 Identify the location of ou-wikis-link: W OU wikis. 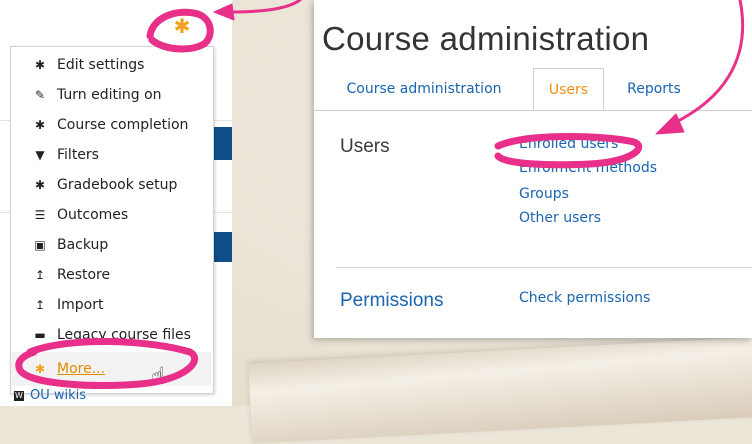
(50, 395).